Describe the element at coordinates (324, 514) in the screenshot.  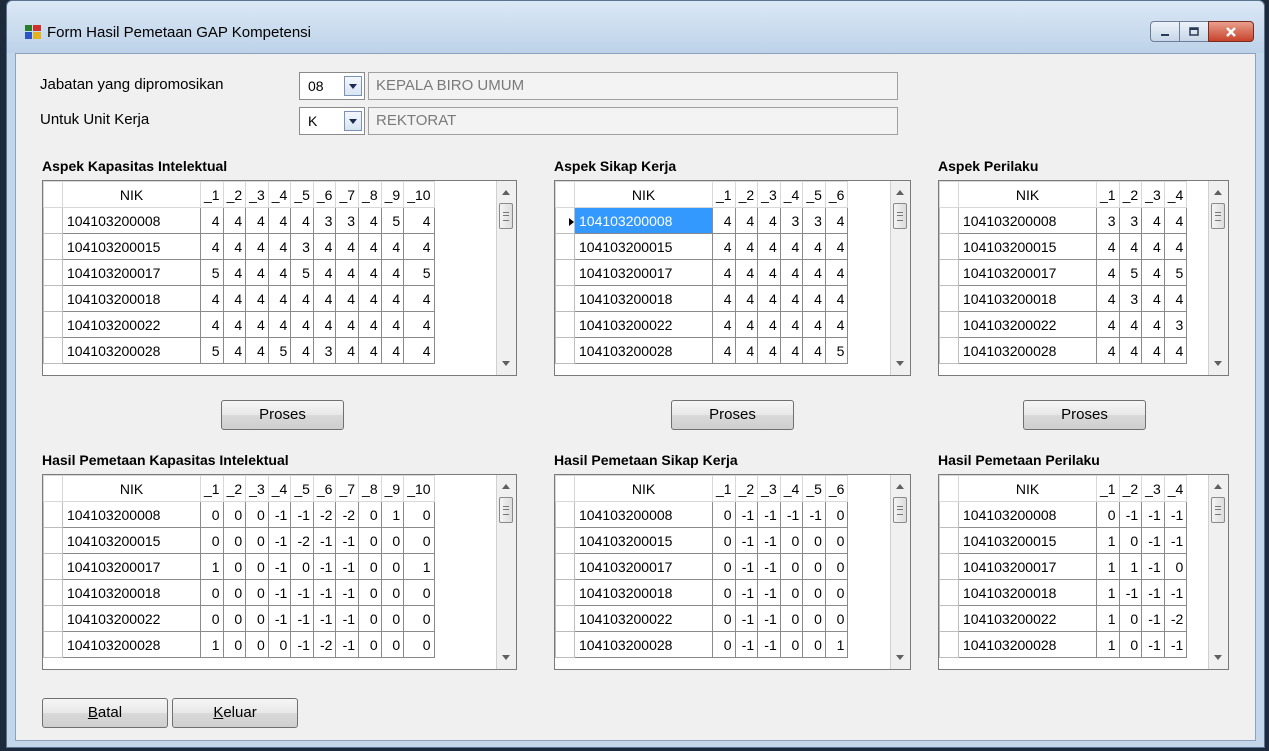
I see `score-cell: -2` at that location.